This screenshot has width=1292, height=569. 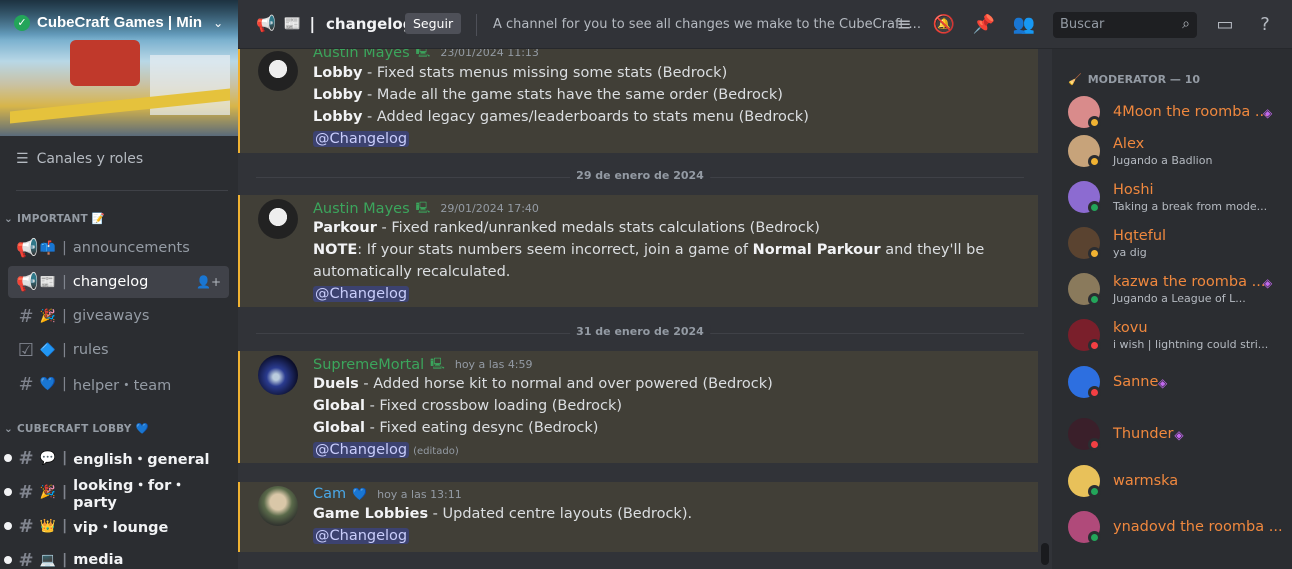 What do you see at coordinates (48, 282) in the screenshot?
I see `channel-emoji: 📰` at bounding box center [48, 282].